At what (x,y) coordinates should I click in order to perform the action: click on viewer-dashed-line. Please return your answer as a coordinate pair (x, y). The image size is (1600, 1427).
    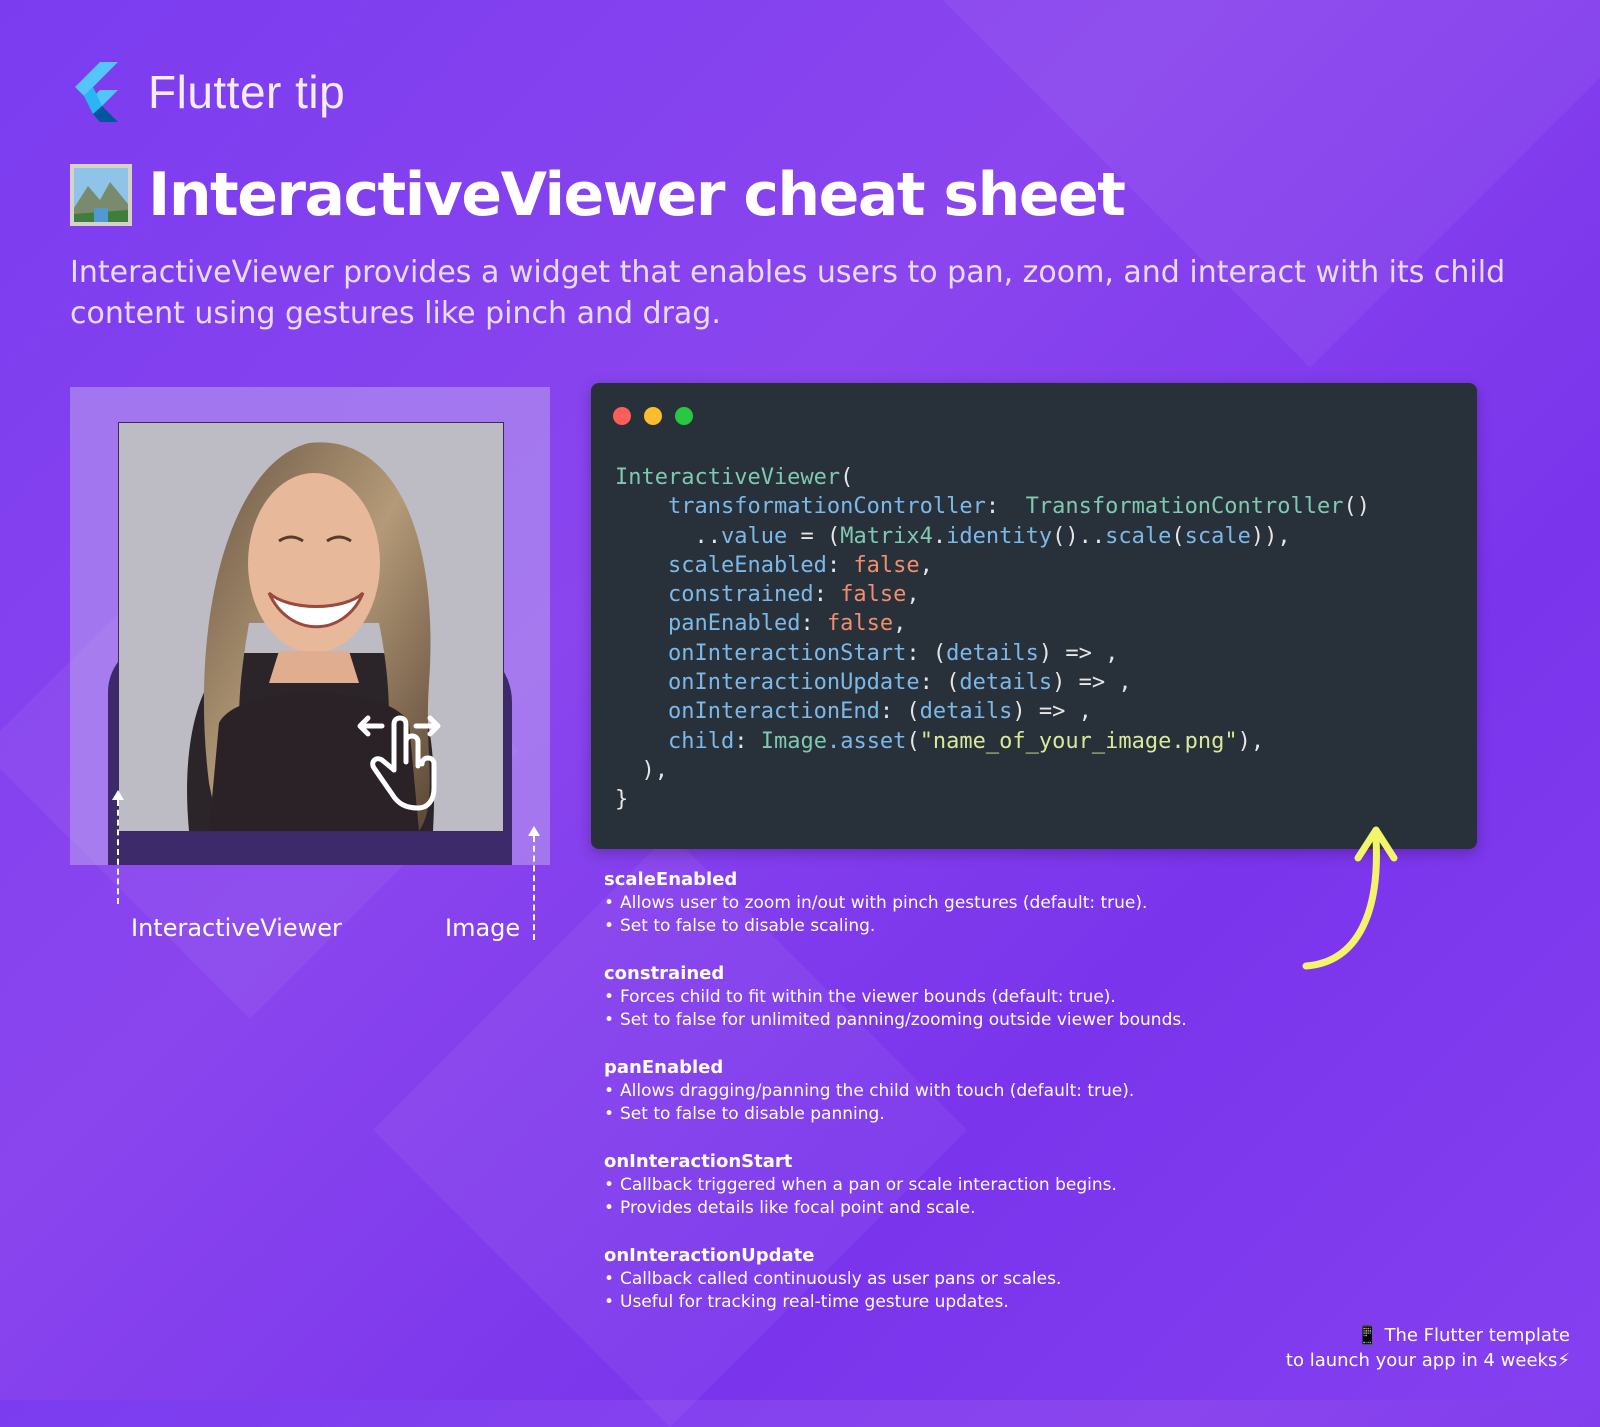
    Looking at the image, I should click on (118, 852).